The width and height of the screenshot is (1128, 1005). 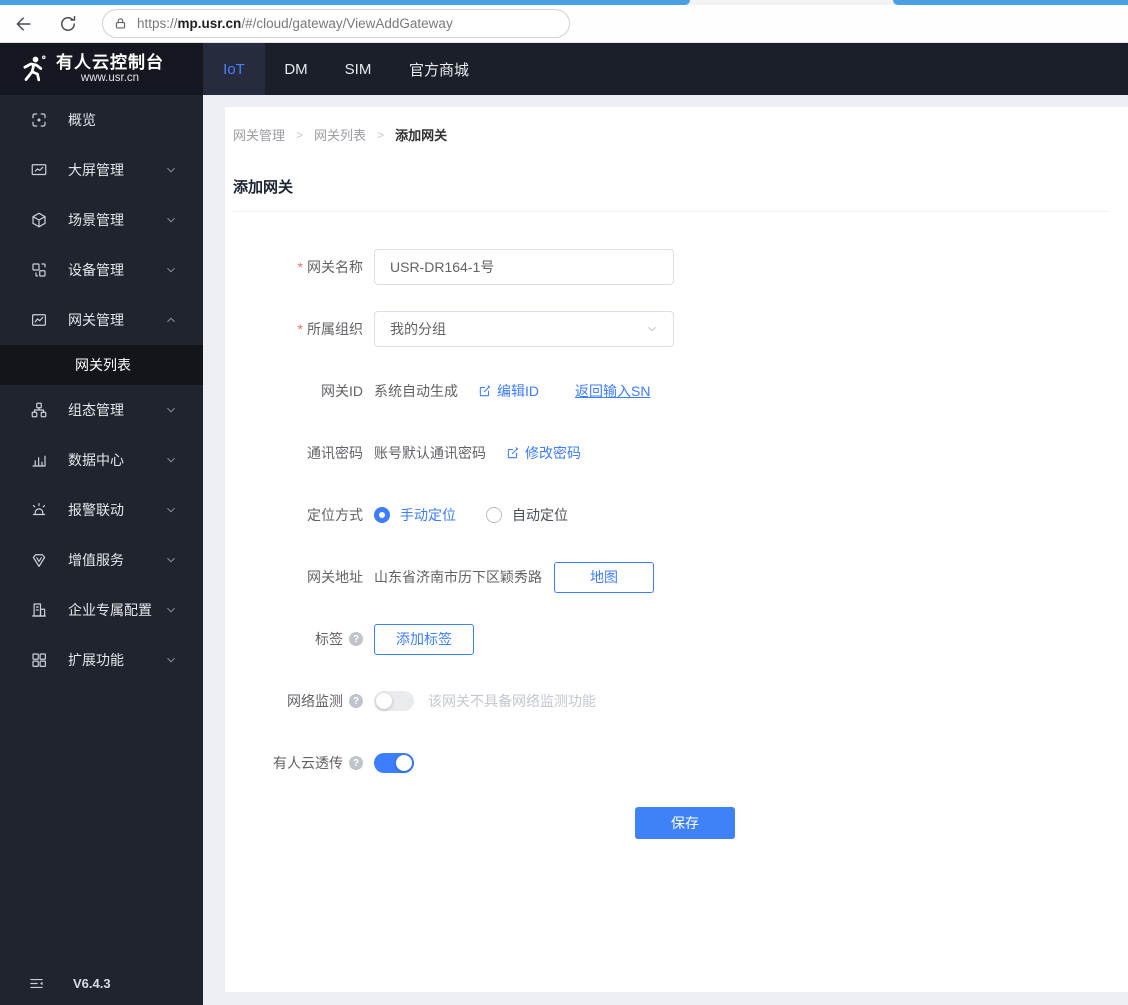 What do you see at coordinates (39, 610) in the screenshot?
I see `enterprise-icon` at bounding box center [39, 610].